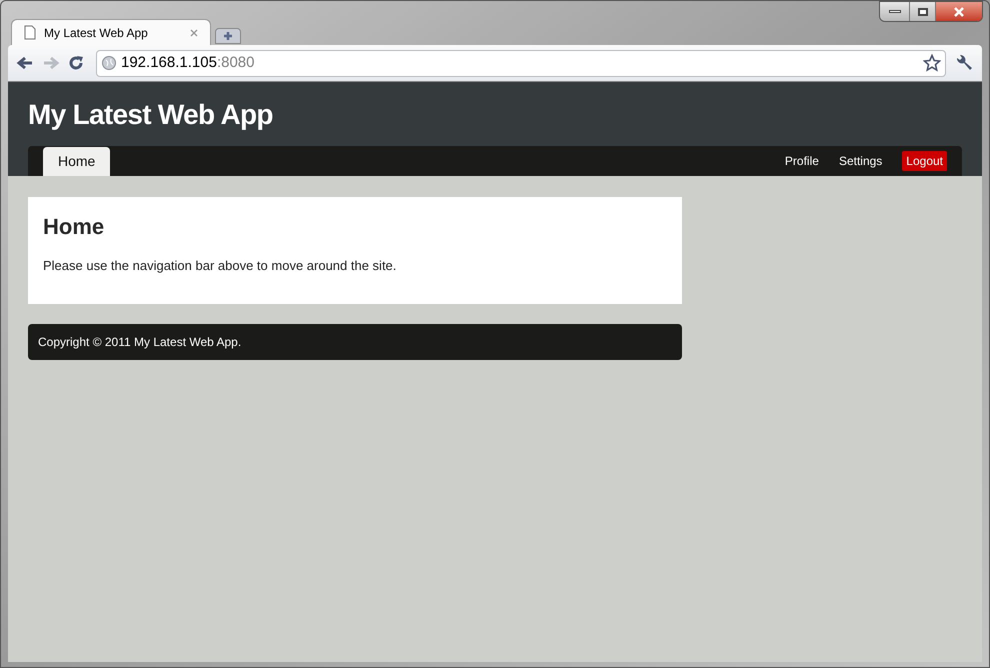 The height and width of the screenshot is (668, 990). Describe the element at coordinates (220, 266) in the screenshot. I see `intro-text: Please use the navigation bar above to move around the site.` at that location.